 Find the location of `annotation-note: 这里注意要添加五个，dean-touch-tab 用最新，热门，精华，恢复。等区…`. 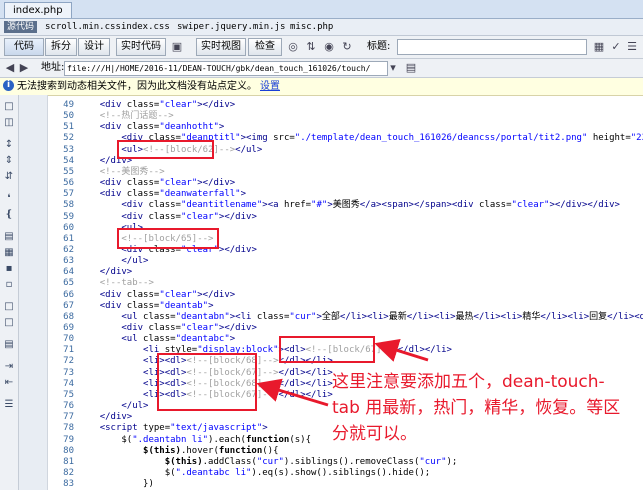

annotation-note: 这里注意要添加五个，dean-touch-tab 用最新，热门，精华，恢复。等区… is located at coordinates (476, 408).